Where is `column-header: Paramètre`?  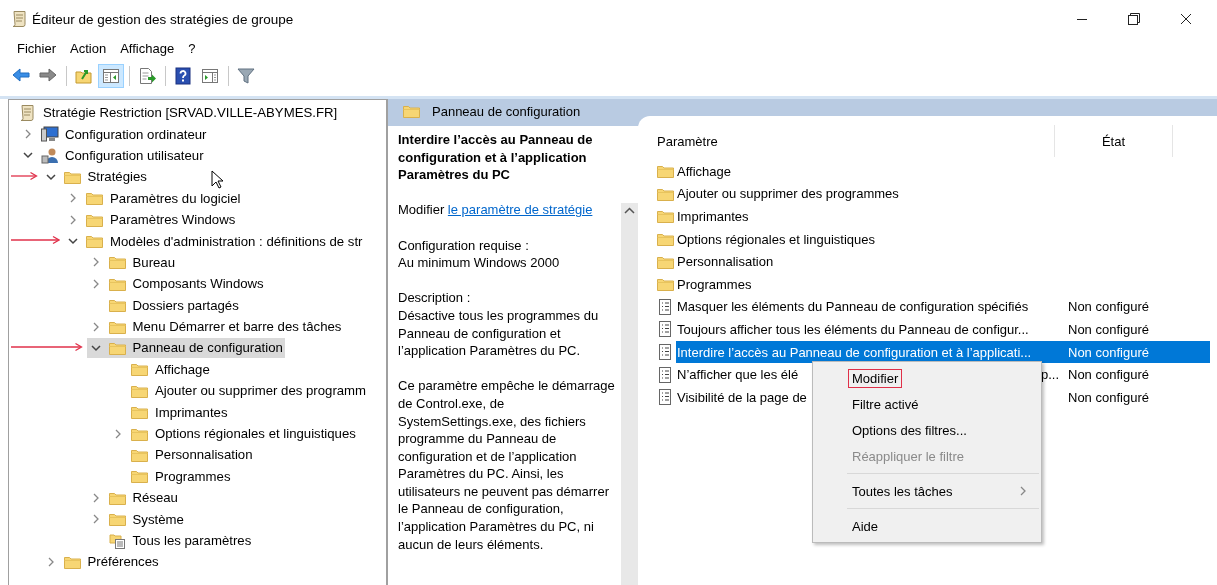
column-header: Paramètre is located at coordinates (852, 141).